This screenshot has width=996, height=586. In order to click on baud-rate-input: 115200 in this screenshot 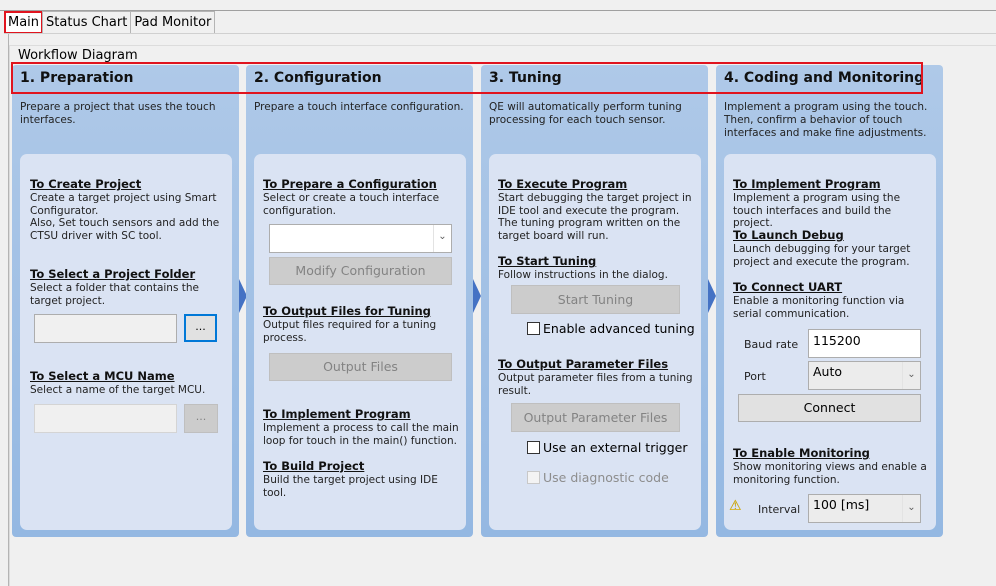, I will do `click(864, 343)`.